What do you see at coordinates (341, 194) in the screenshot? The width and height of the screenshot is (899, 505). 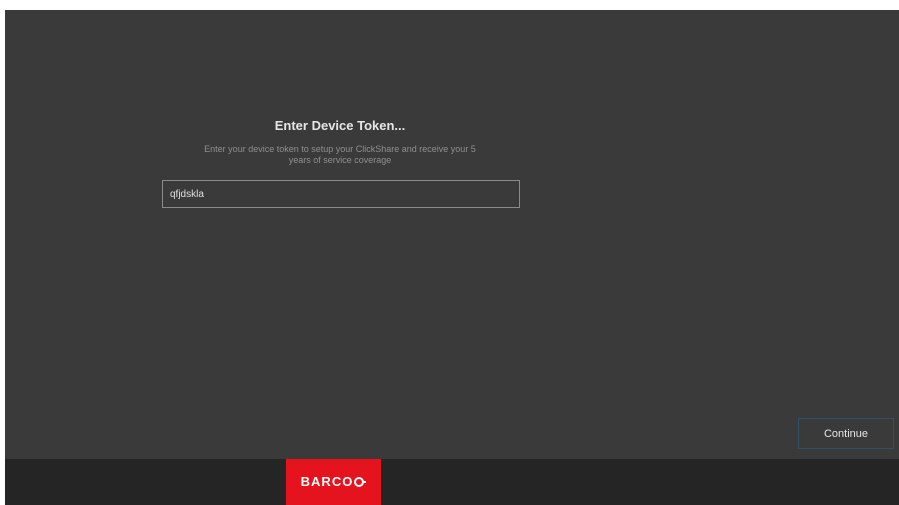 I see `device-token-input` at bounding box center [341, 194].